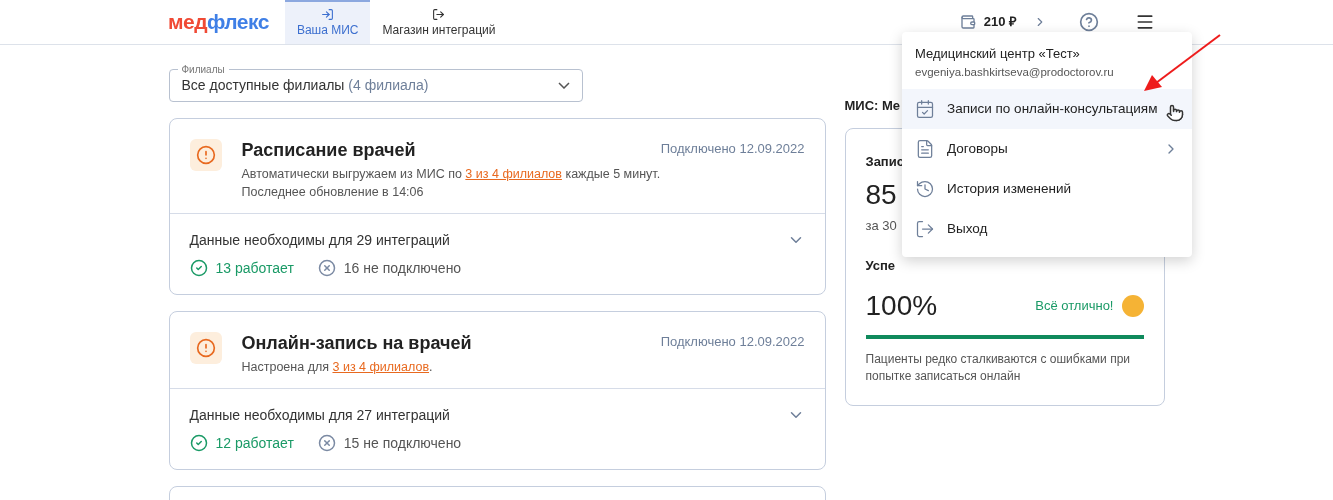 This screenshot has width=1333, height=500. What do you see at coordinates (328, 150) in the screenshot?
I see `card-title: Расписание врачей` at bounding box center [328, 150].